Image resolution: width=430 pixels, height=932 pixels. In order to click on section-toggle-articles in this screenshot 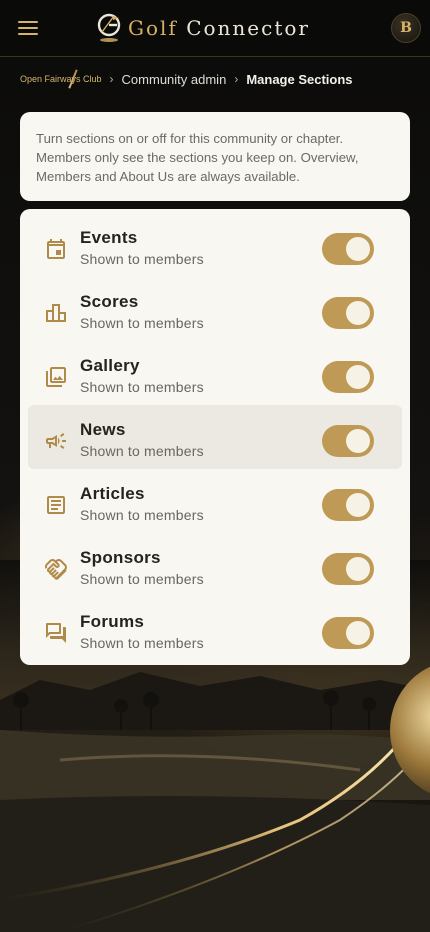, I will do `click(348, 505)`.